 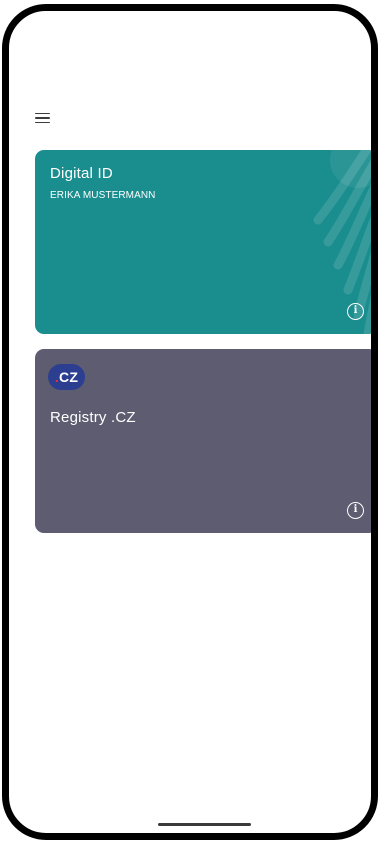 I want to click on home-indicator, so click(x=204, y=824).